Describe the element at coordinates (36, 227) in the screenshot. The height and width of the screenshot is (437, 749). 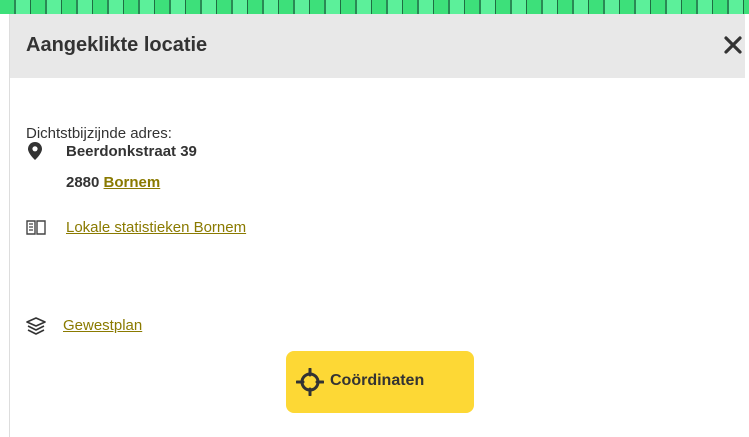
I see `book-icon` at that location.